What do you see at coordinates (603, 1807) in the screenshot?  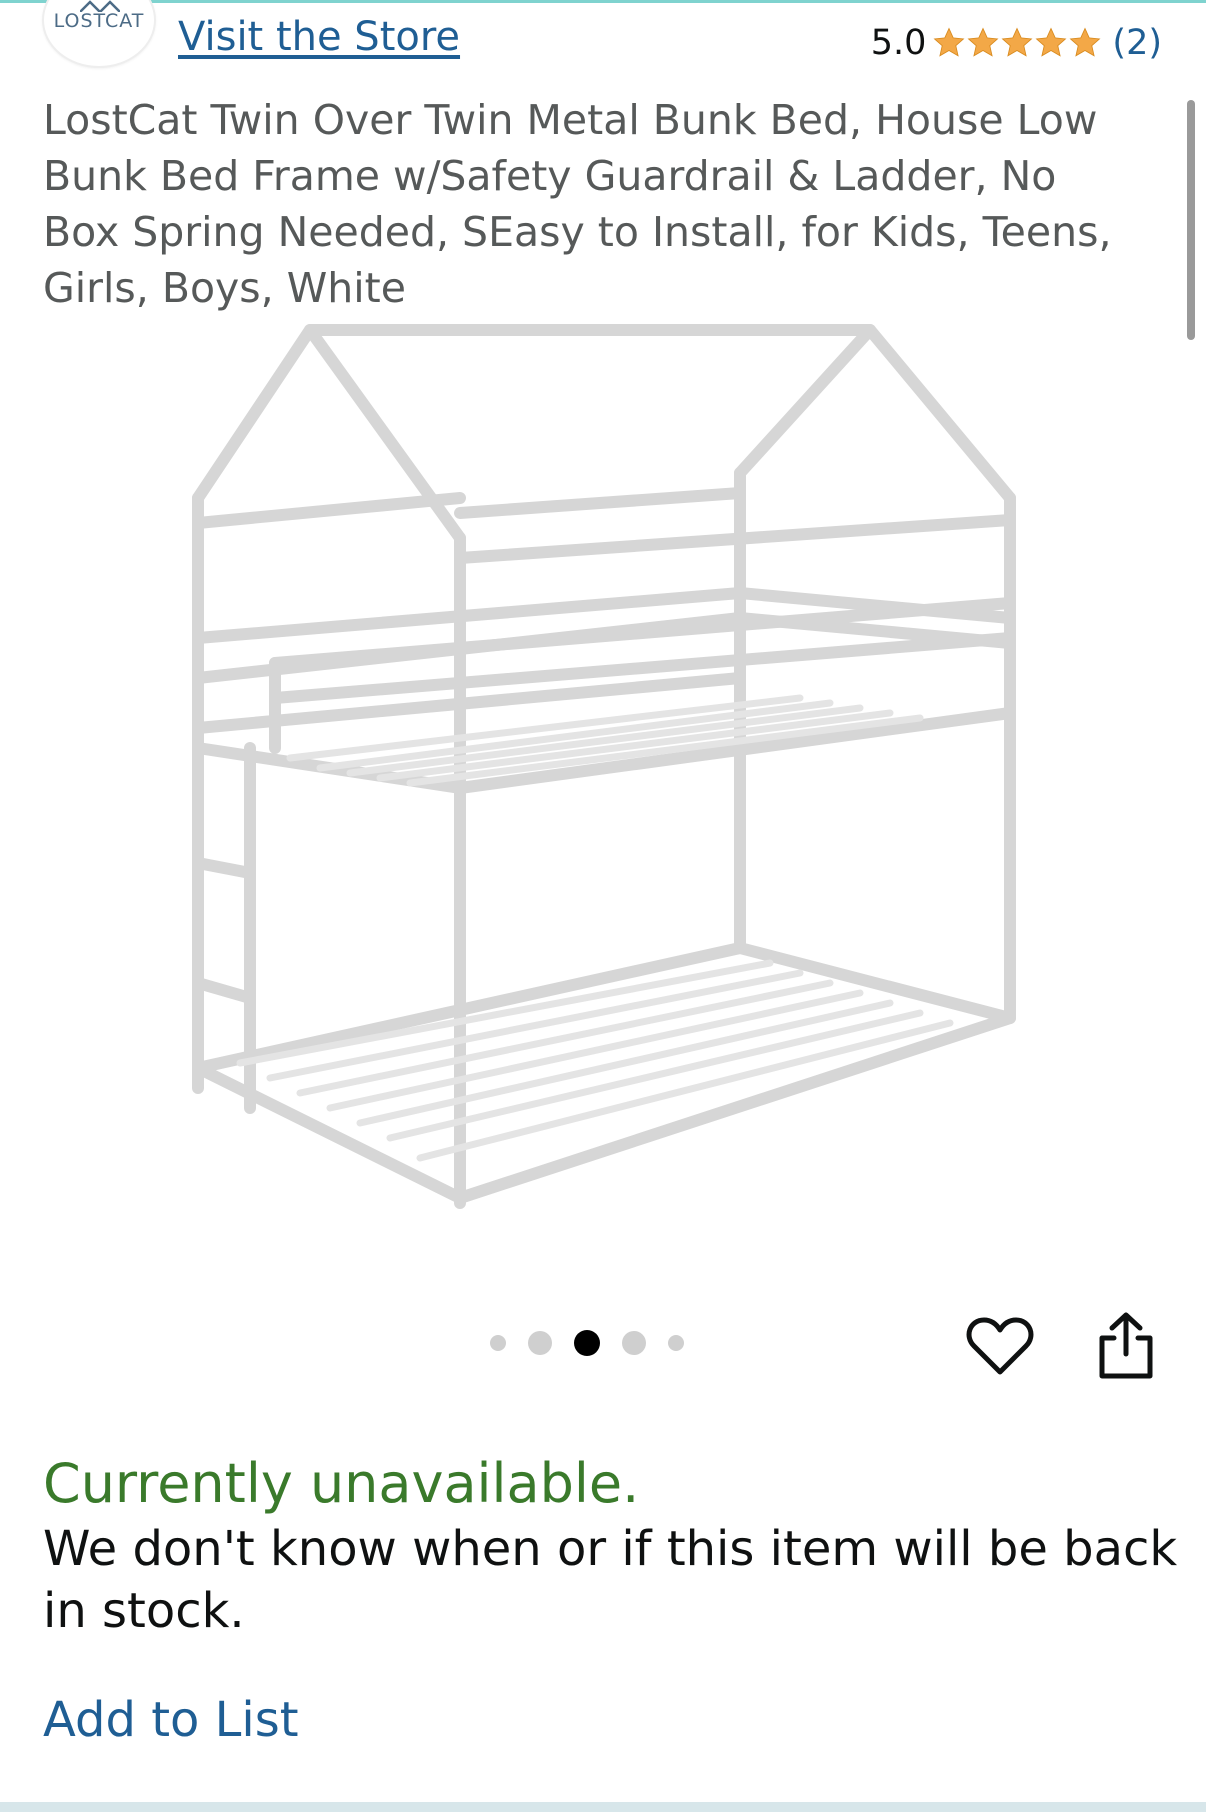 I see `bottom-divider` at bounding box center [603, 1807].